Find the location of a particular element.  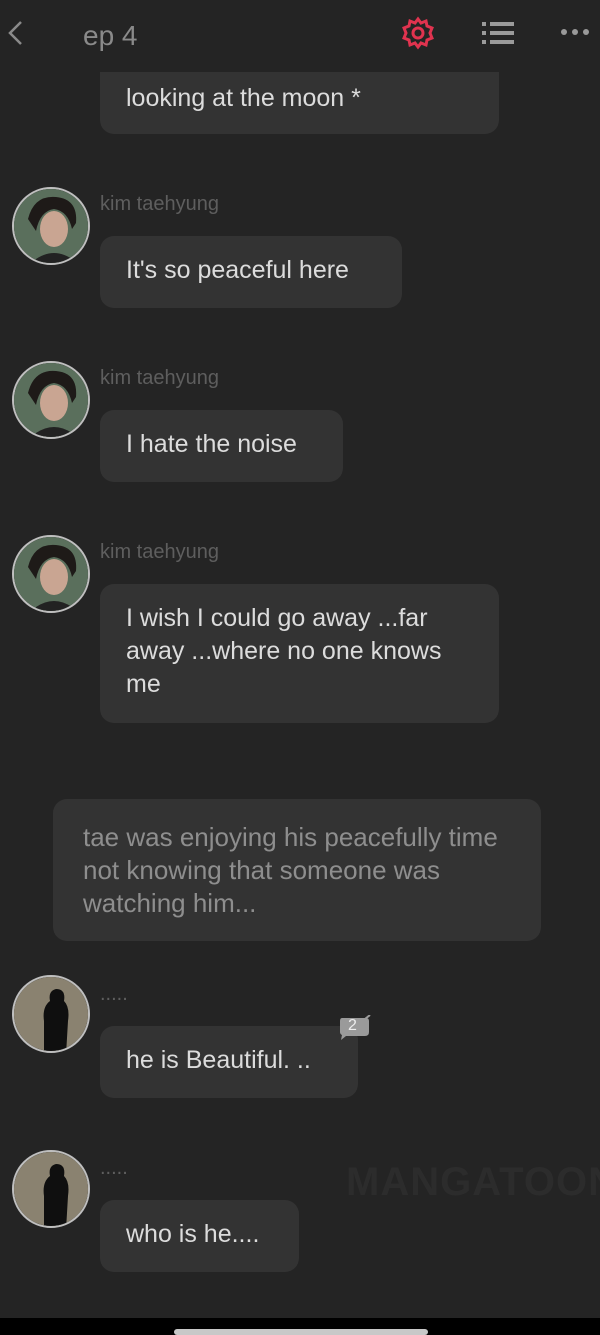

message-bubble: he is Beautiful. .. is located at coordinates (229, 1062).